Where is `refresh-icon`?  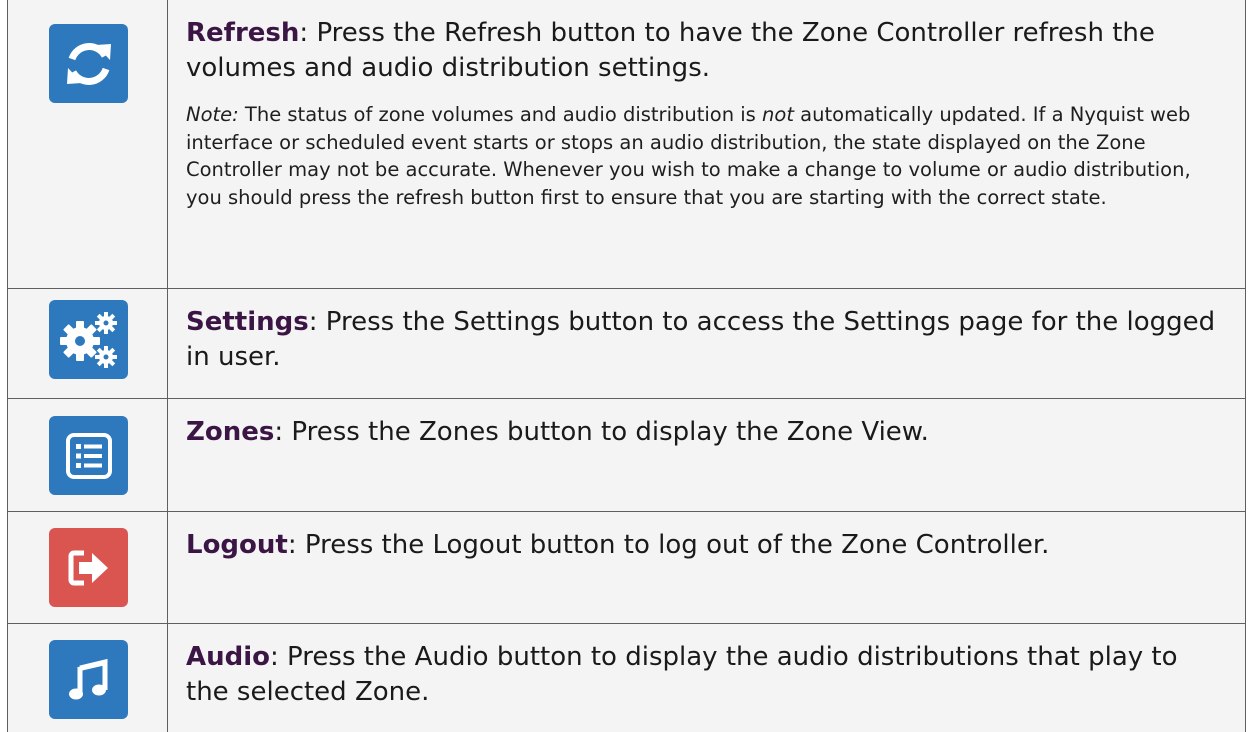
refresh-icon is located at coordinates (88, 63).